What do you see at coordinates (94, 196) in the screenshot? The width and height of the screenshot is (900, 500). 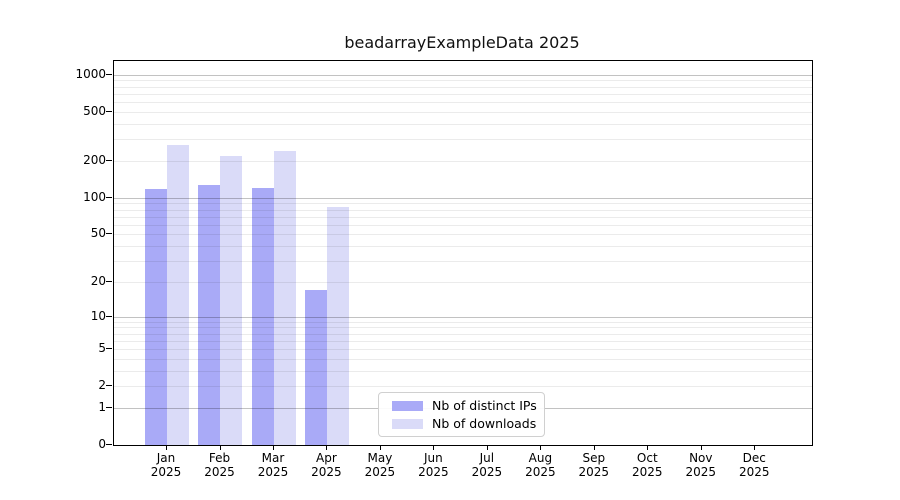 I see `y-tick-label: 100` at bounding box center [94, 196].